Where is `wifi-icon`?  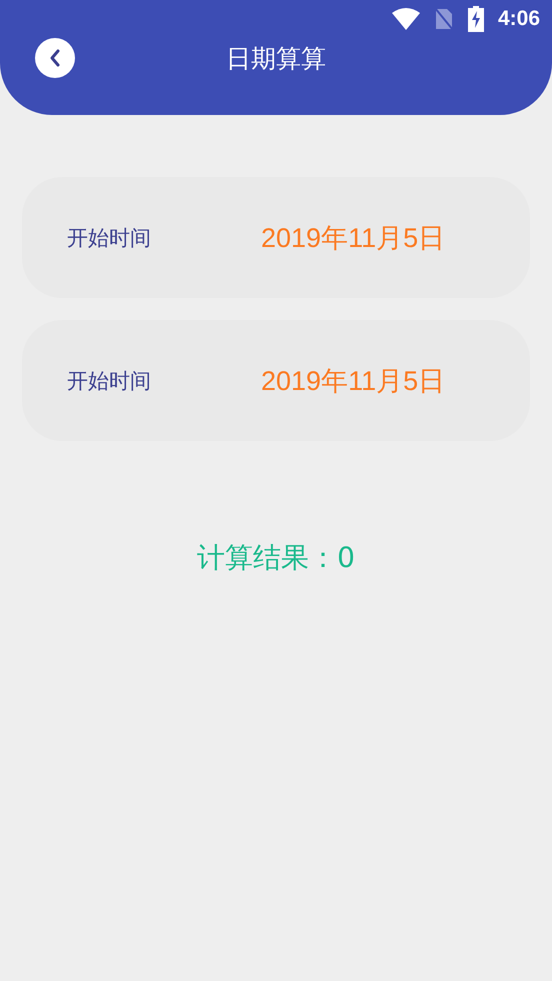 wifi-icon is located at coordinates (406, 19).